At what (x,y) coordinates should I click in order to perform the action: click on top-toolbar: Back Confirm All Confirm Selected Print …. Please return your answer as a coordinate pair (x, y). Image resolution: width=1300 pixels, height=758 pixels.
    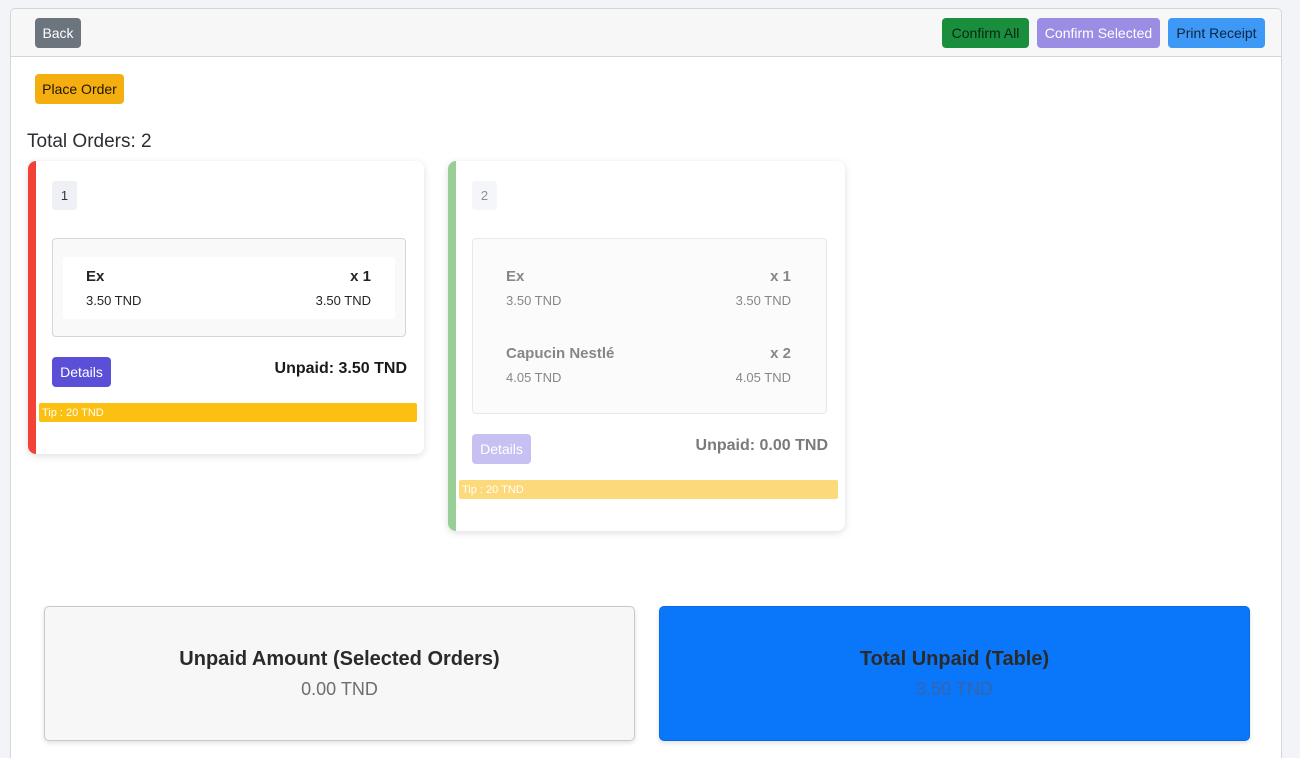
    Looking at the image, I should click on (646, 33).